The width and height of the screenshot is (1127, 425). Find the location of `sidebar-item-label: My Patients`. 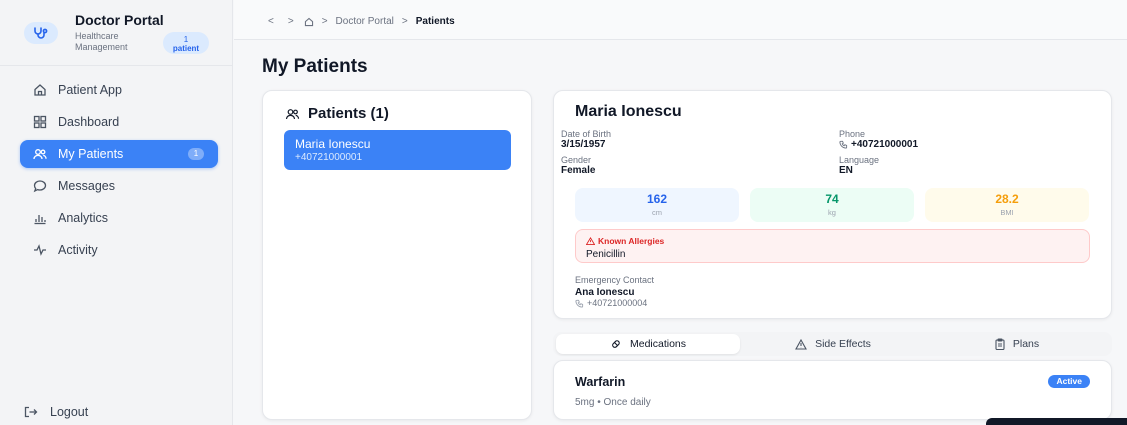

sidebar-item-label: My Patients is located at coordinates (91, 154).